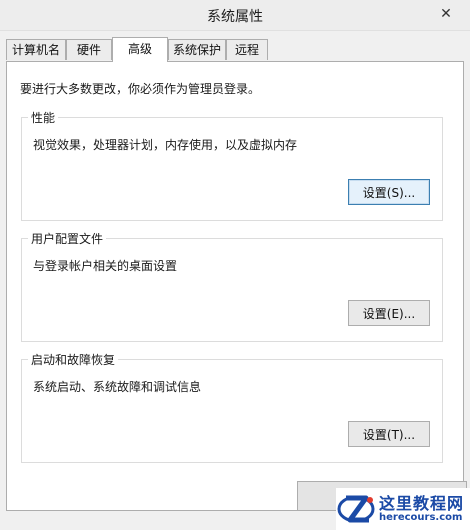 Image resolution: width=470 pixels, height=530 pixels. I want to click on user-profiles-description: 与登录帐户相关的桌面设置, so click(105, 266).